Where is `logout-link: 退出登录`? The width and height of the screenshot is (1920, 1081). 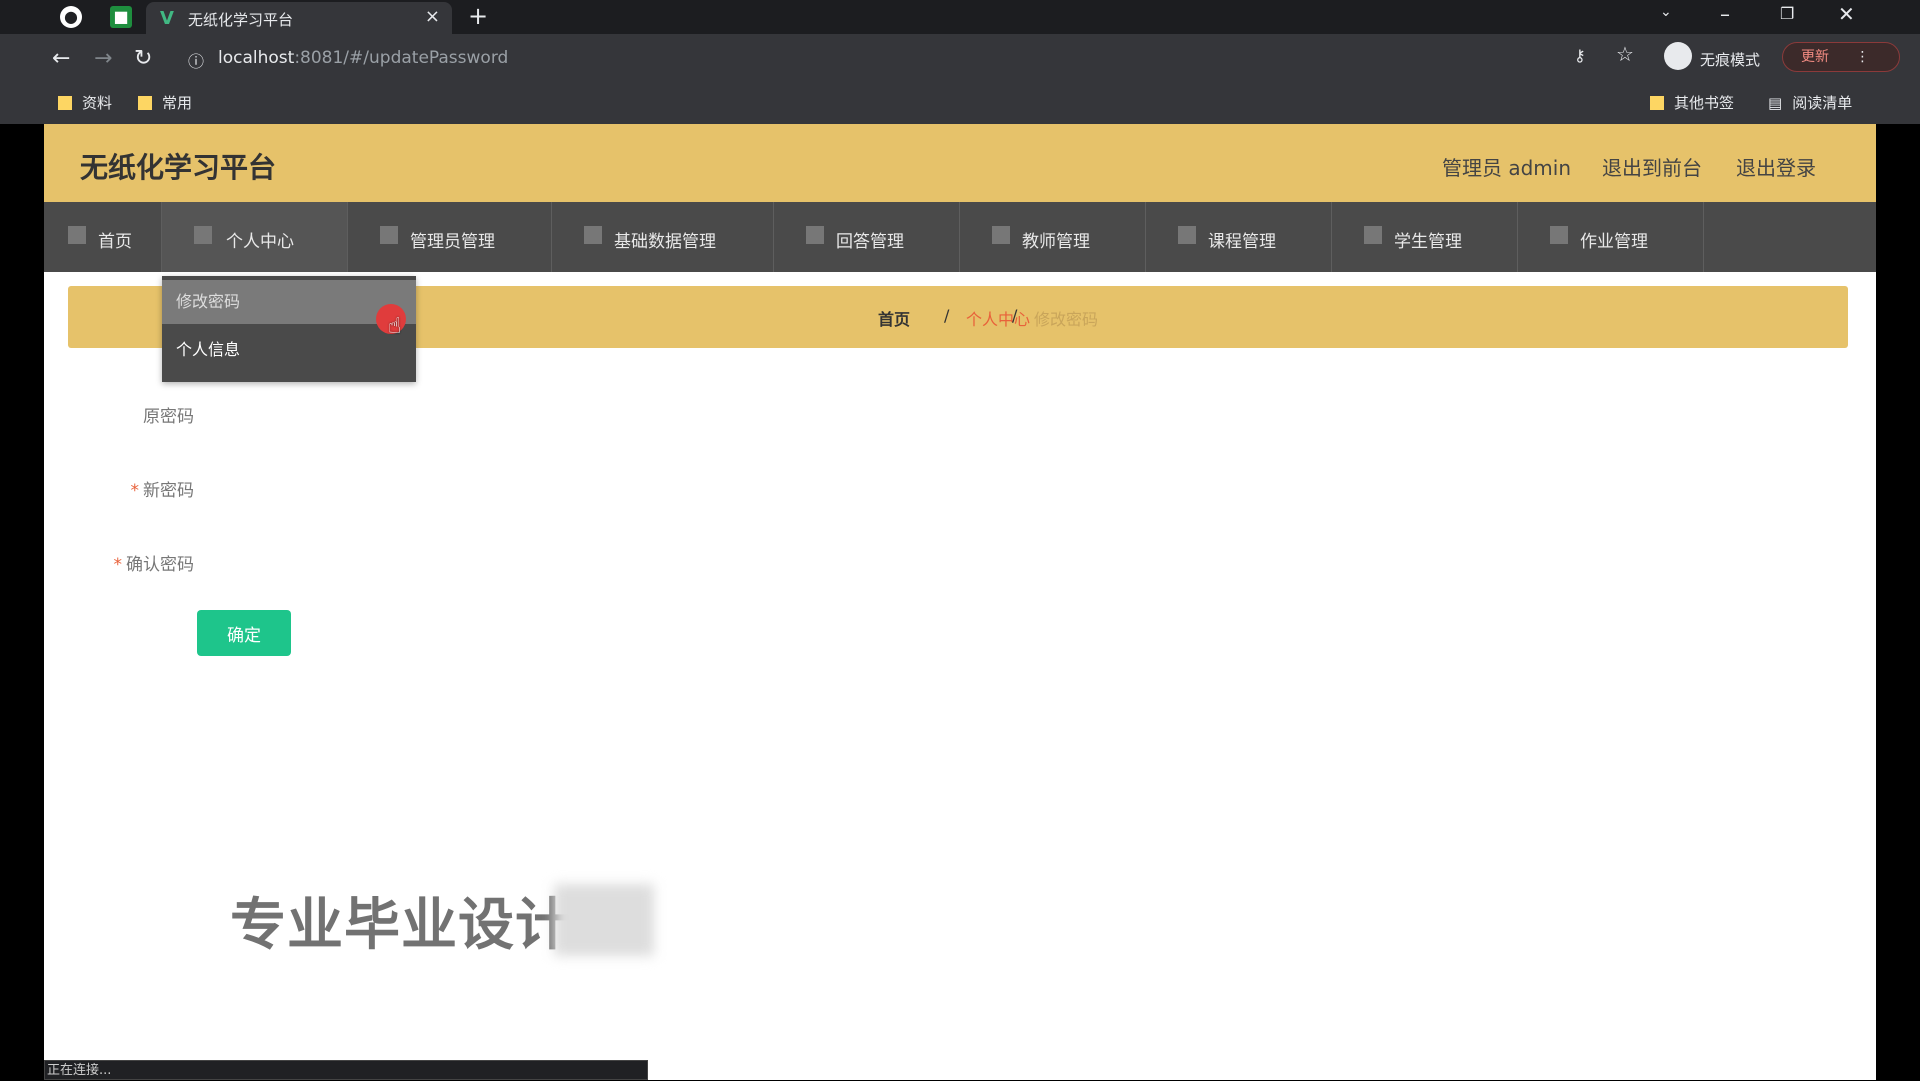
logout-link: 退出登录 is located at coordinates (1776, 166).